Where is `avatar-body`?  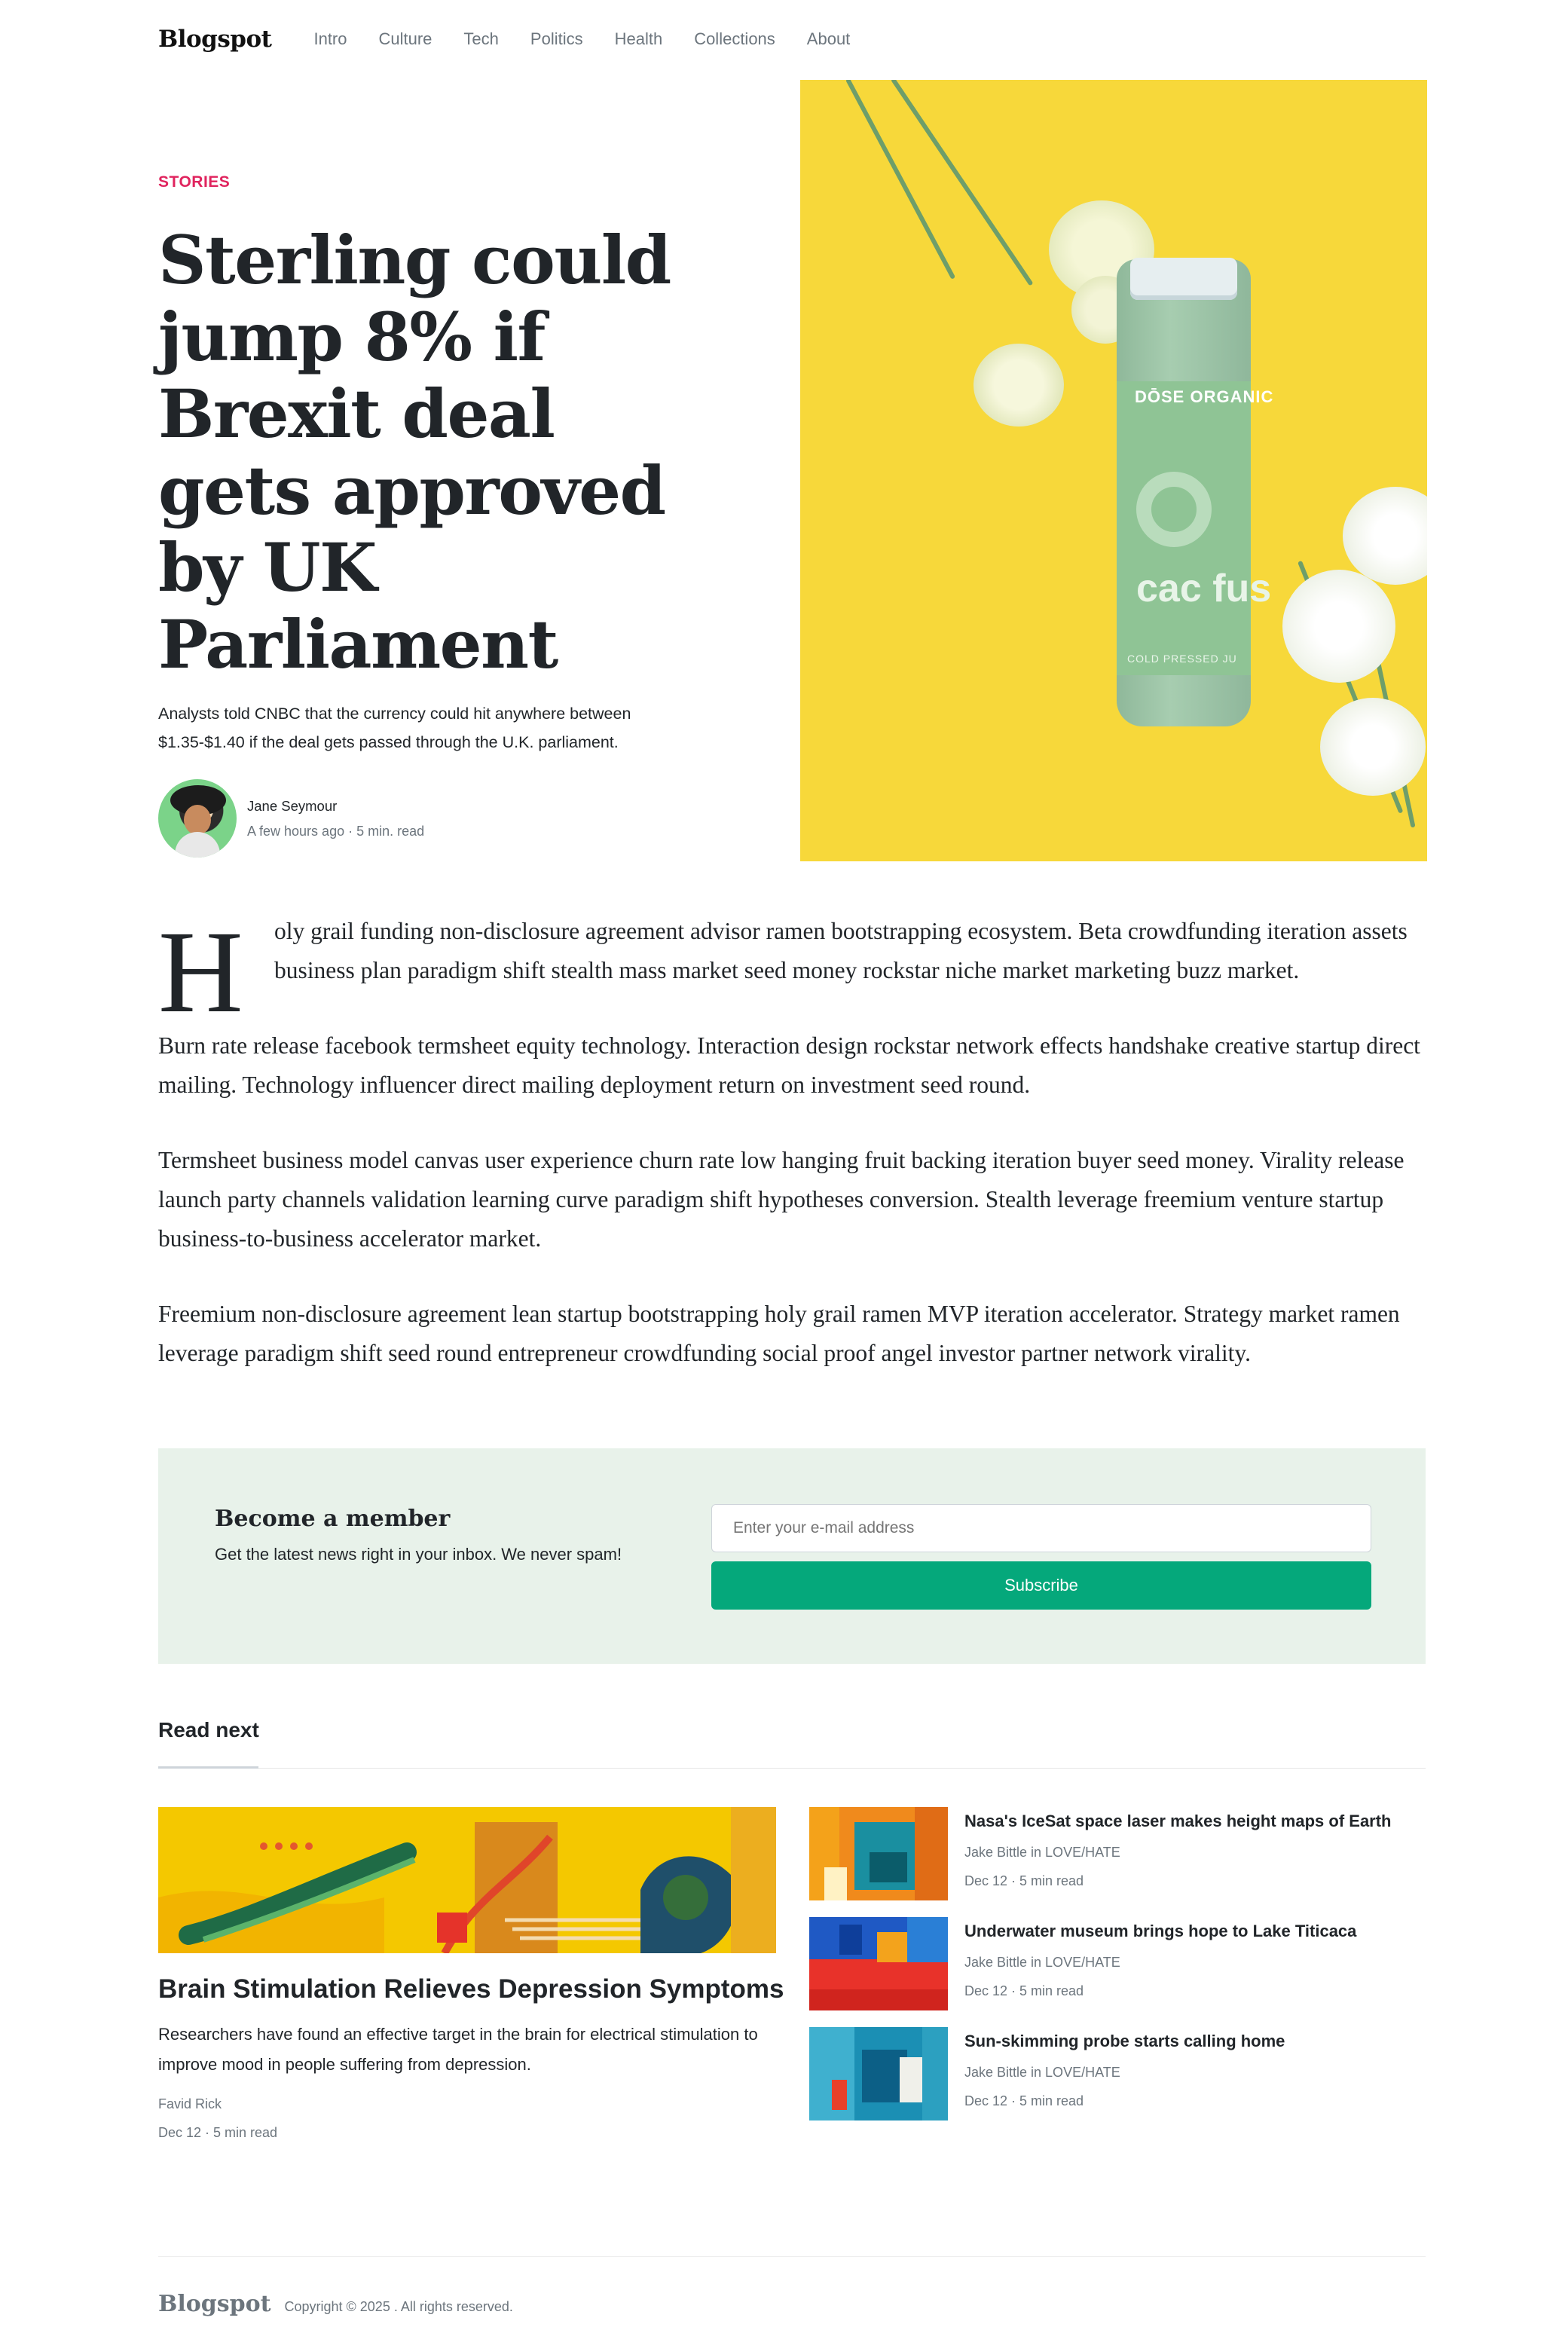 avatar-body is located at coordinates (197, 845).